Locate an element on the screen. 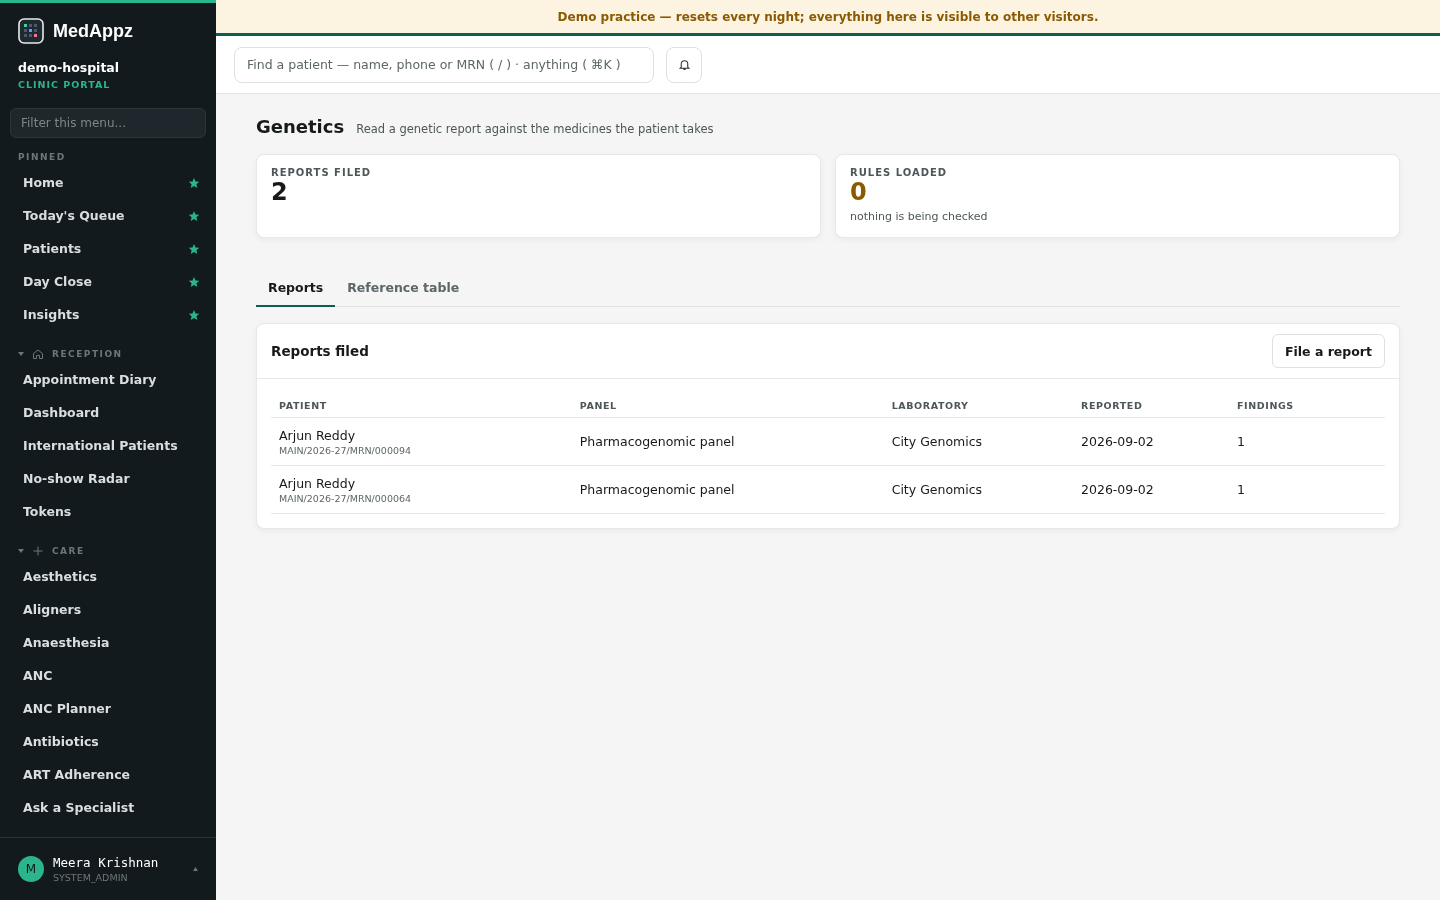 Image resolution: width=1440 pixels, height=900 pixels. page-subtitle: Read a genetic report against the medicines the patient takes is located at coordinates (535, 129).